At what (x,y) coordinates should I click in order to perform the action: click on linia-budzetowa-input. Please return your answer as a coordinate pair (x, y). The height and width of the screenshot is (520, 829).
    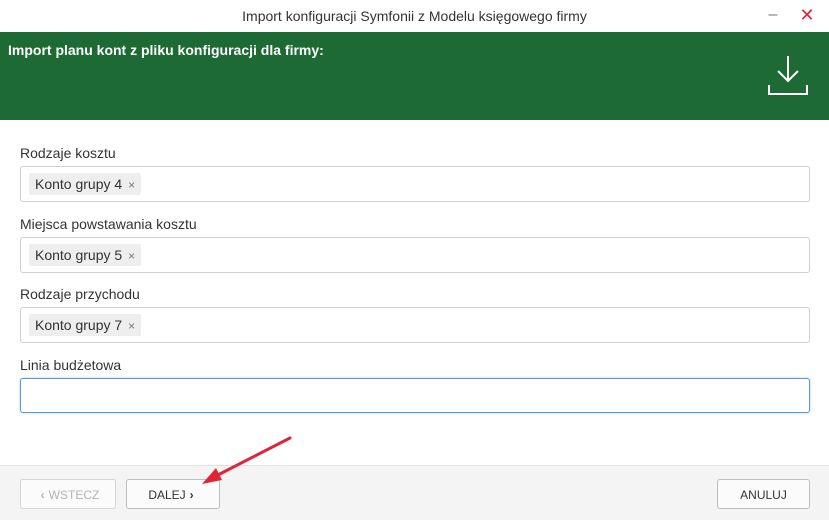
    Looking at the image, I should click on (416, 396).